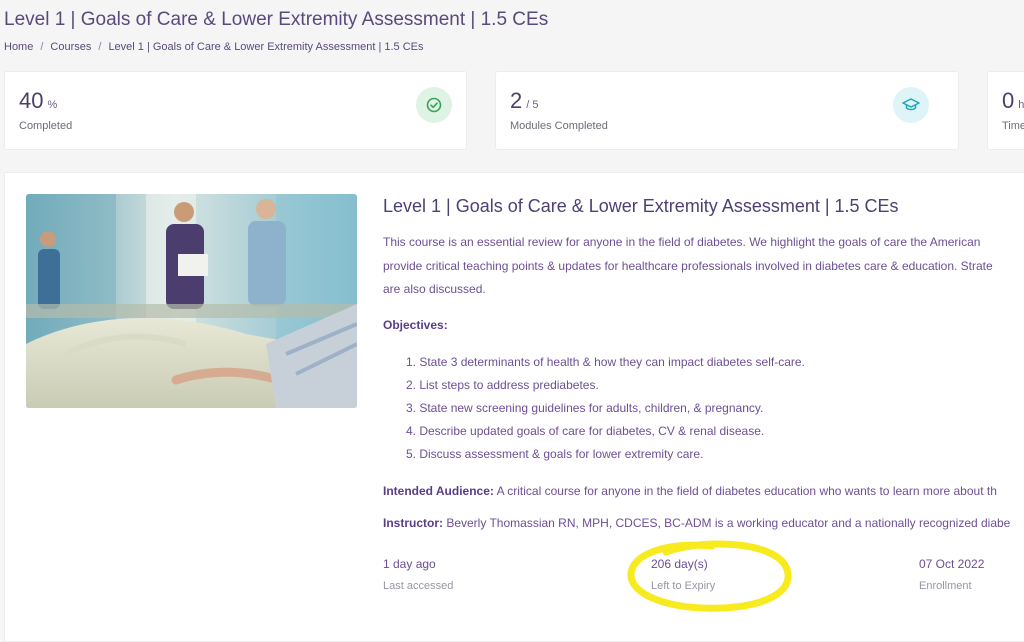  I want to click on stat-card-time: 0h Time, so click(1005, 110).